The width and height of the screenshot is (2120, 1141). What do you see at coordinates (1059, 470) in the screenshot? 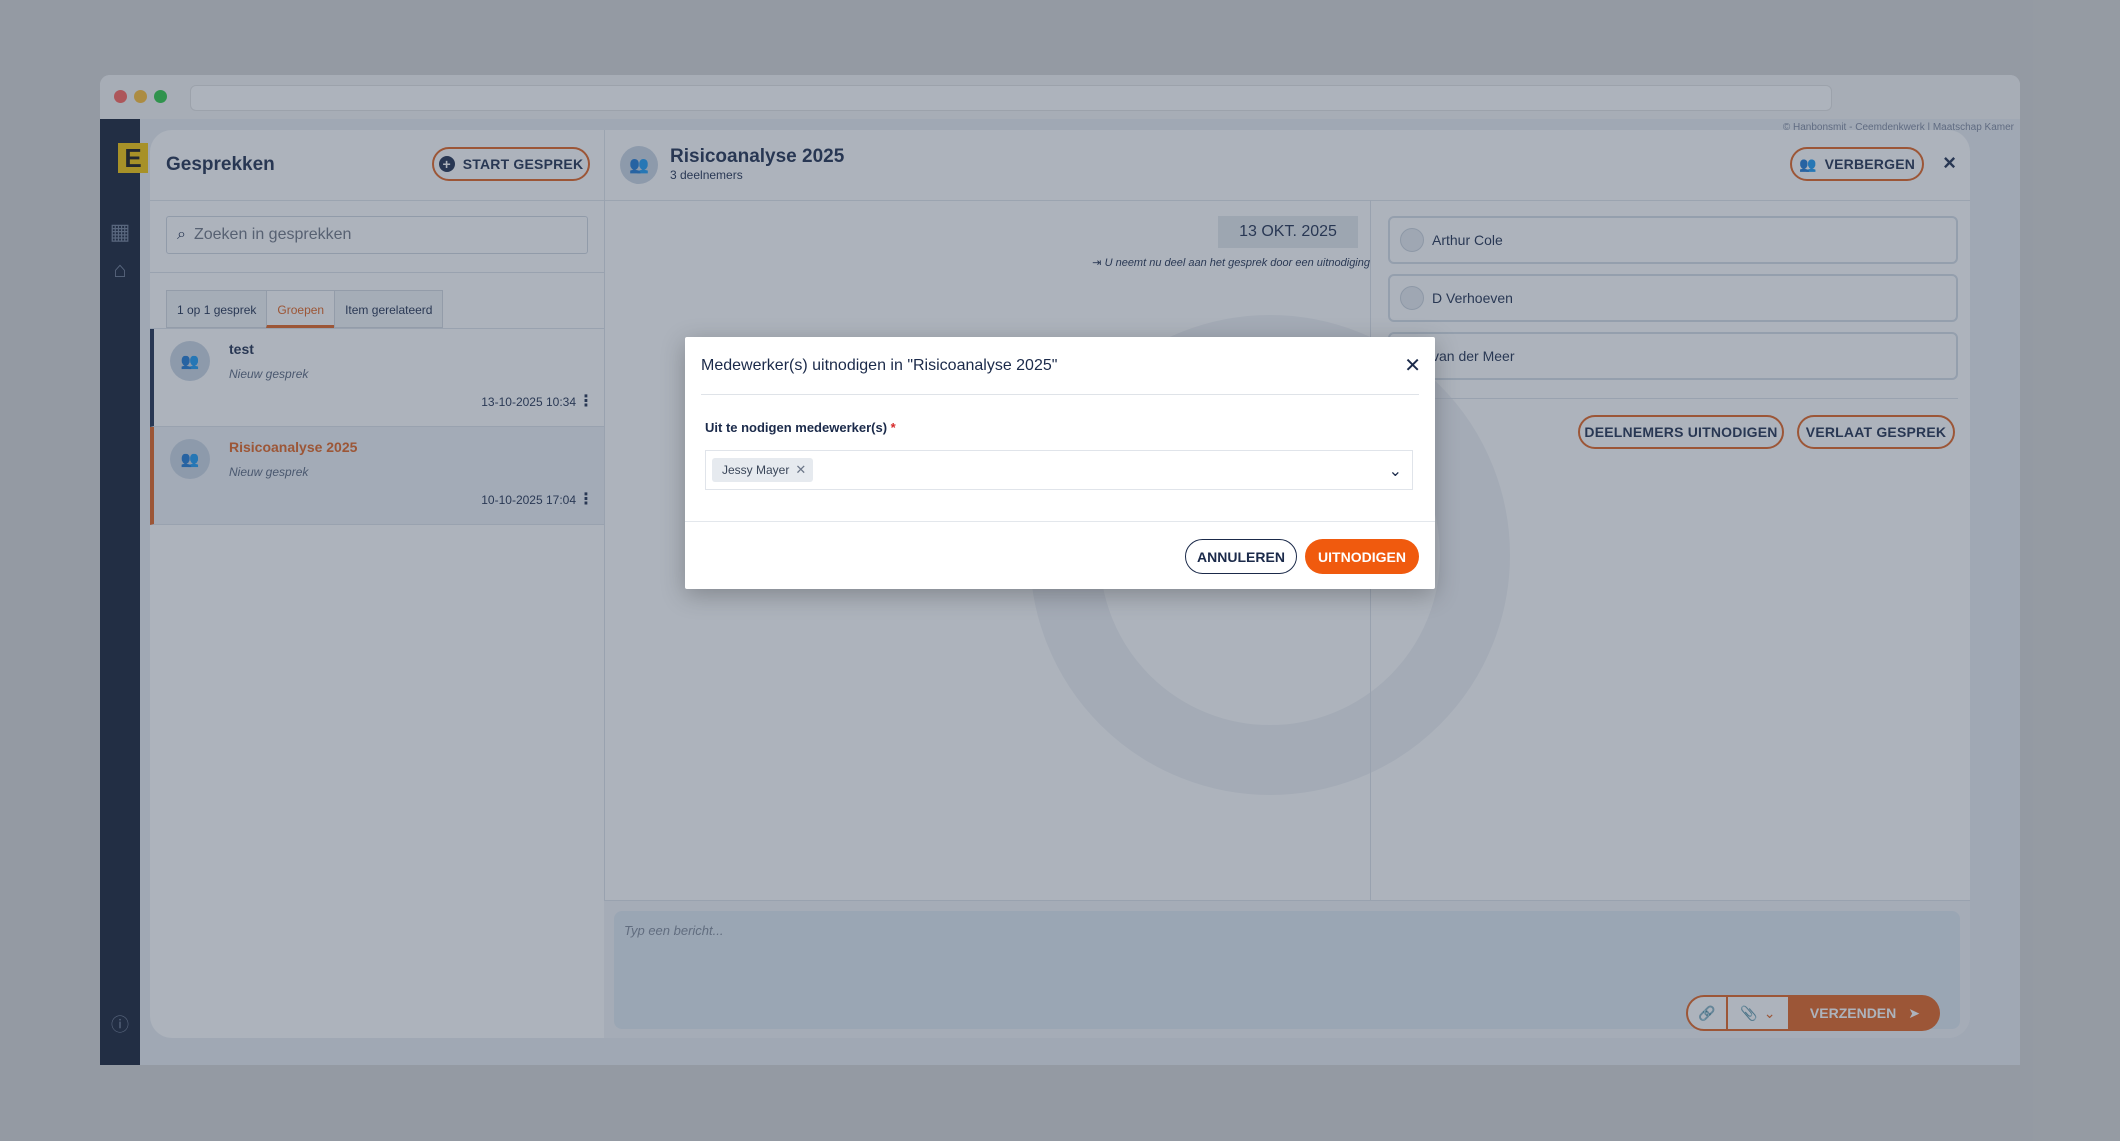
I see `employee-multiselect: Jessy Mayer ✕ ⌄` at bounding box center [1059, 470].